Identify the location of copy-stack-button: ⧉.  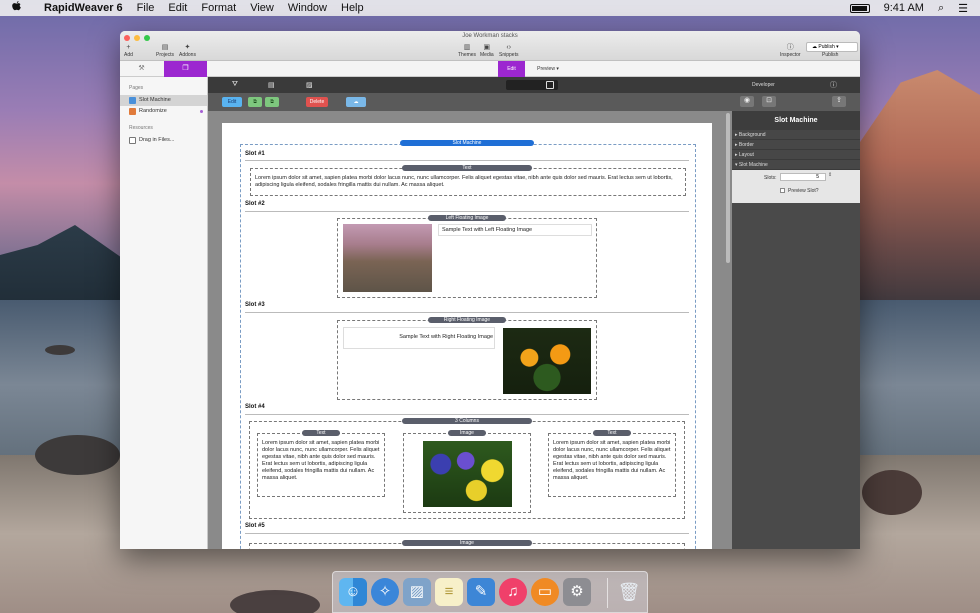
(272, 102).